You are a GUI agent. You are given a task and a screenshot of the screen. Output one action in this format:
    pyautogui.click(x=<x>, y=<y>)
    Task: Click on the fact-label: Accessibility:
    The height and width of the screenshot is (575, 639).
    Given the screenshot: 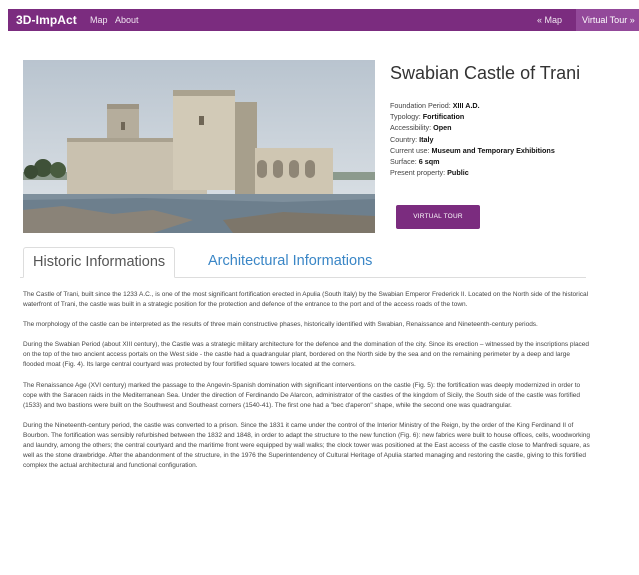 What is the action you would take?
    pyautogui.click(x=412, y=128)
    